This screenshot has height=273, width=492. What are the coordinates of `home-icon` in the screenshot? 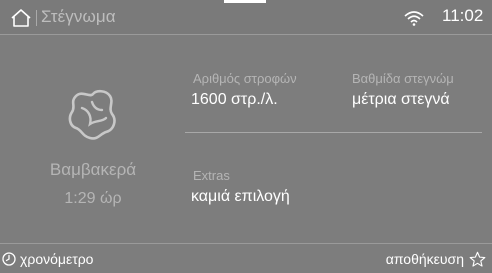 It's located at (21, 18).